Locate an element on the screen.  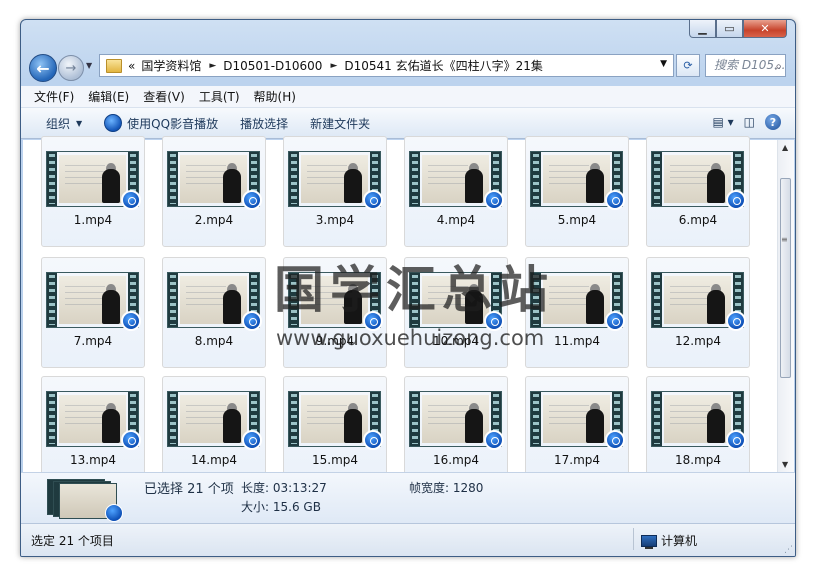
computer-zone: 计算机 is located at coordinates (669, 540).